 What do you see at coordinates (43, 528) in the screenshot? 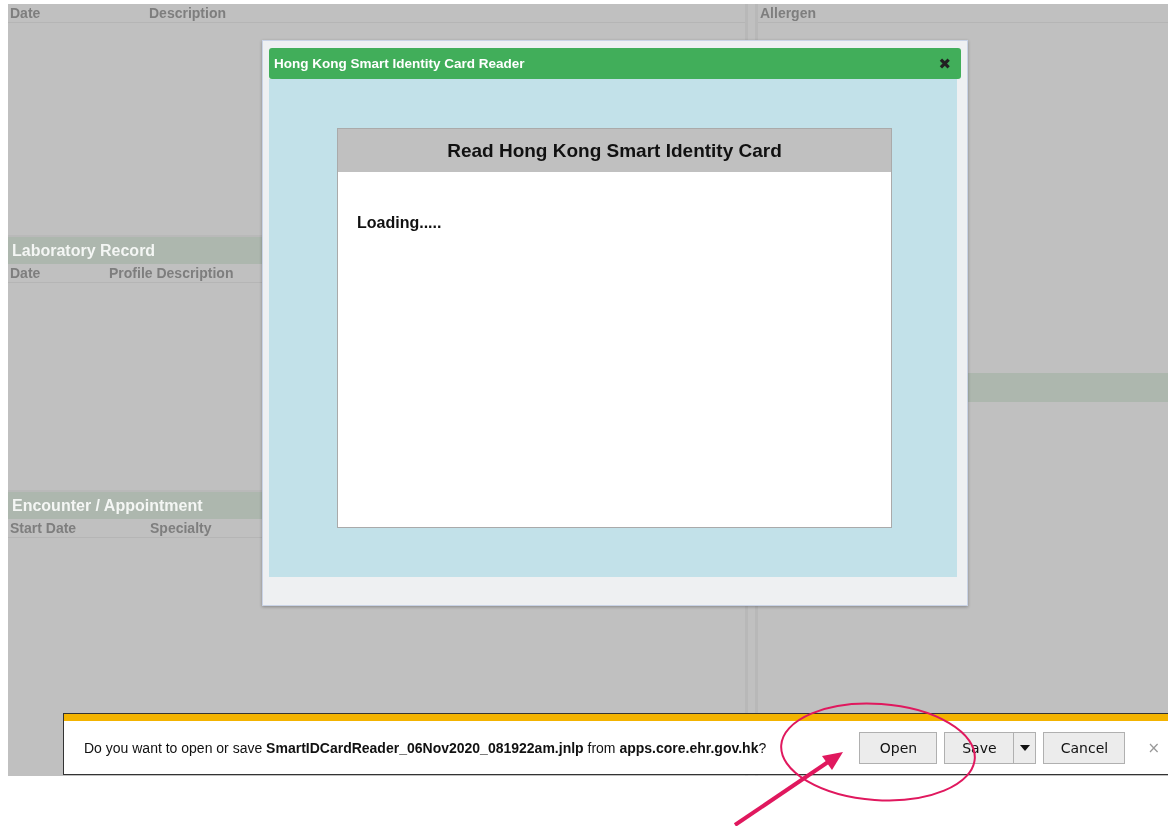
I see `column-header: Start Date` at bounding box center [43, 528].